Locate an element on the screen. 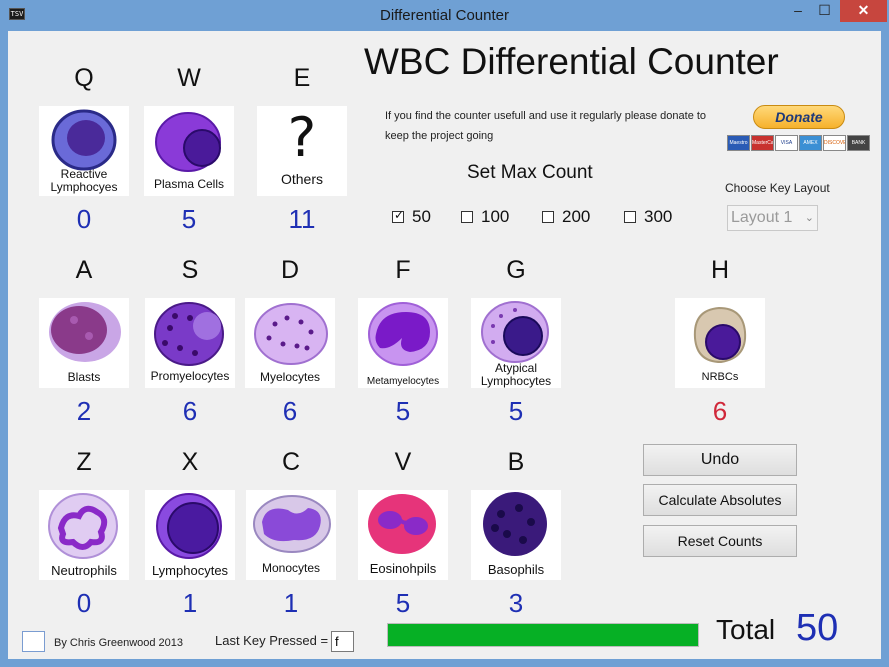 The image size is (889, 667). max-count-option-label: 300 is located at coordinates (658, 216).